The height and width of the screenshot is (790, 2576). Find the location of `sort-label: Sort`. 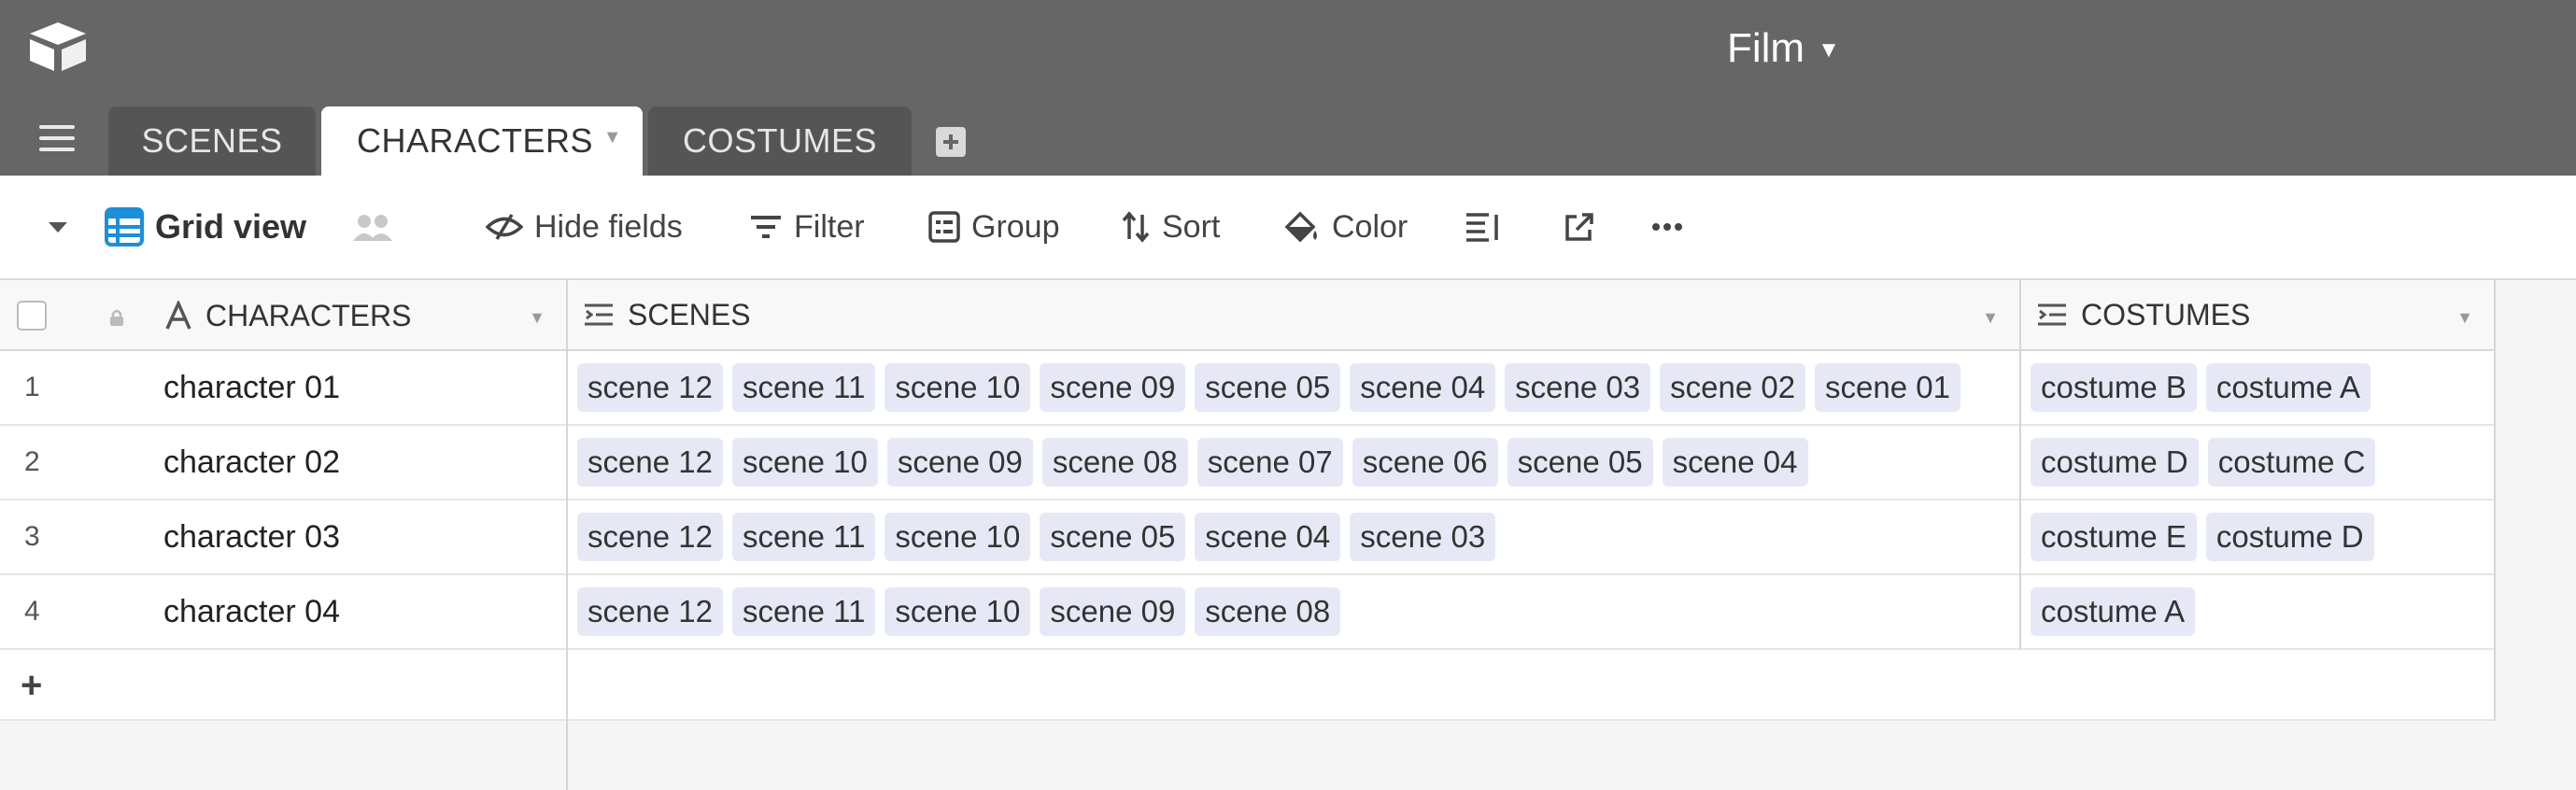

sort-label: Sort is located at coordinates (1191, 226).